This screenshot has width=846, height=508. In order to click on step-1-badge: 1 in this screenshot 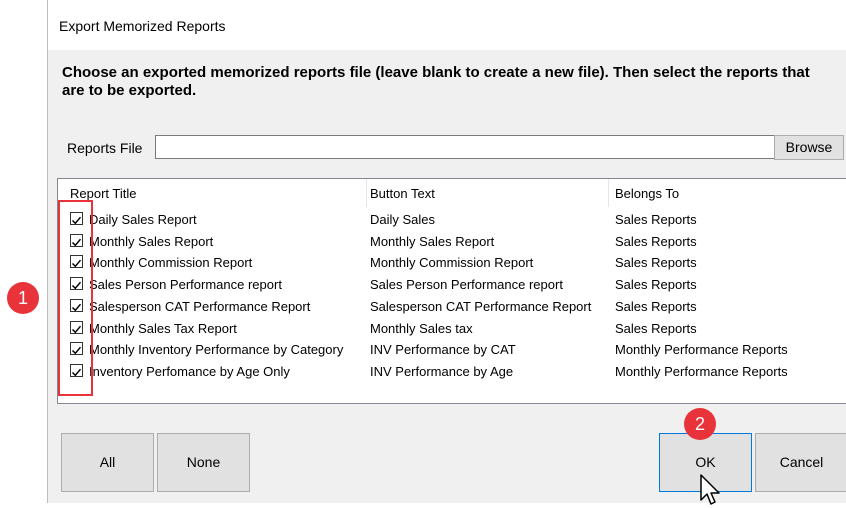, I will do `click(23, 298)`.